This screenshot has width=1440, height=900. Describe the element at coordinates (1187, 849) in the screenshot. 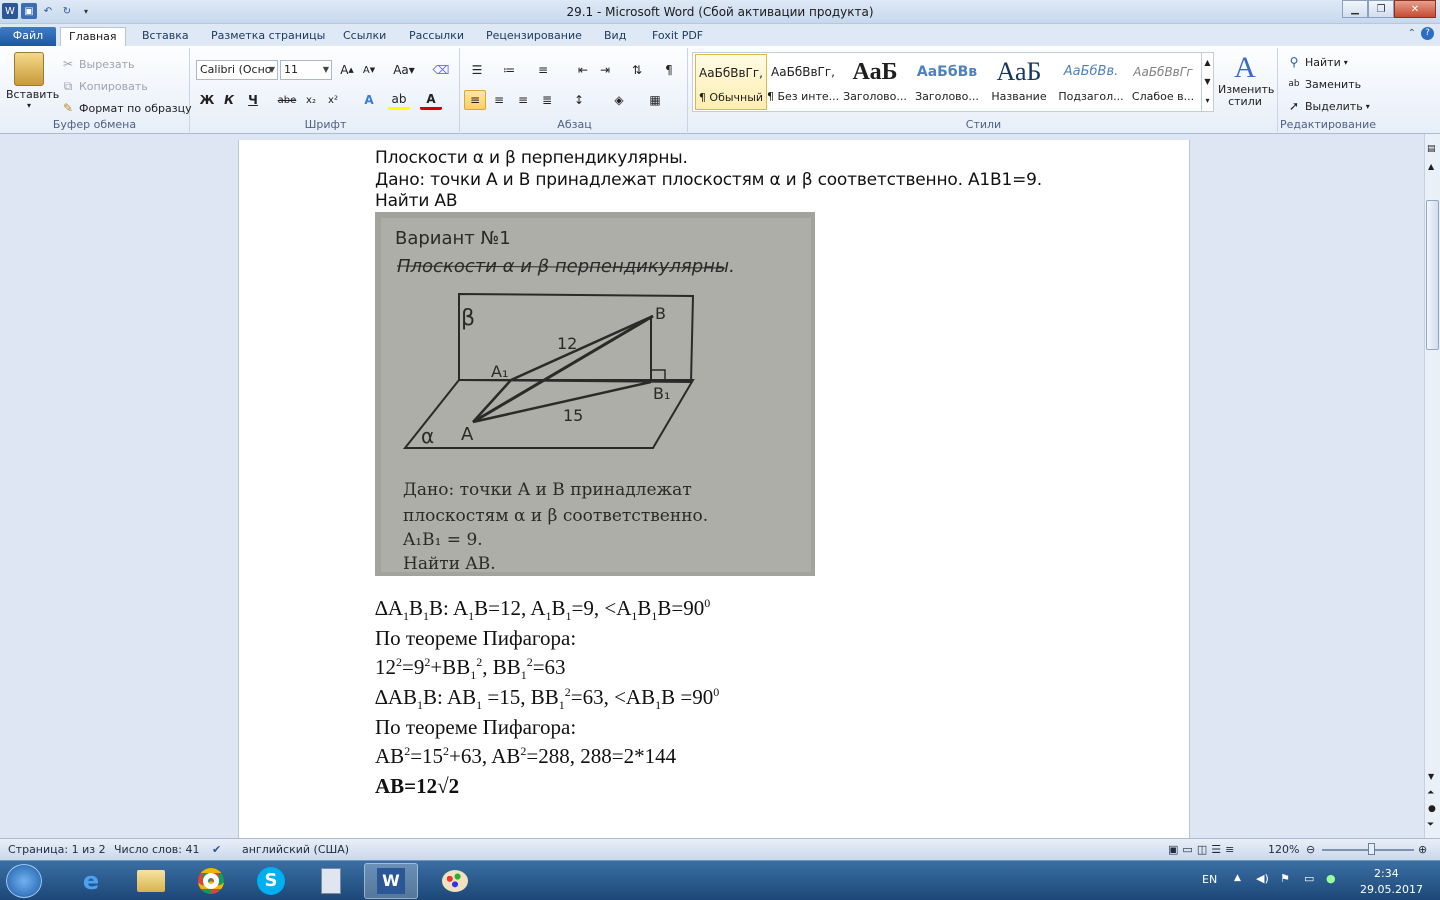

I see `full-screen-reading-icon: ▭` at that location.